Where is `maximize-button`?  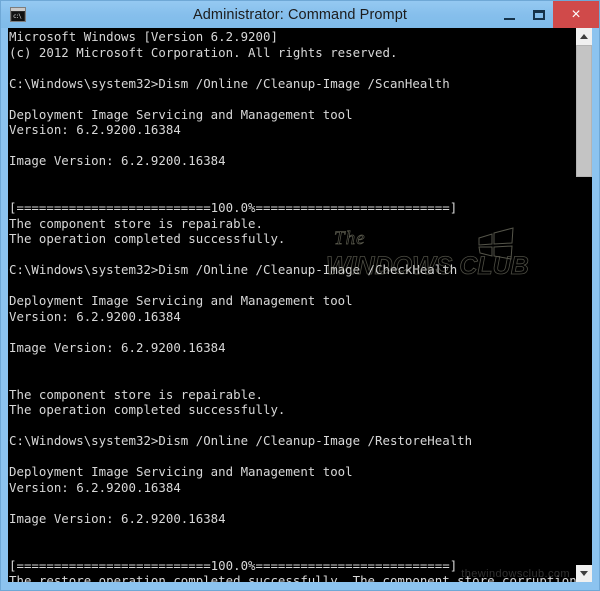 maximize-button is located at coordinates (538, 14).